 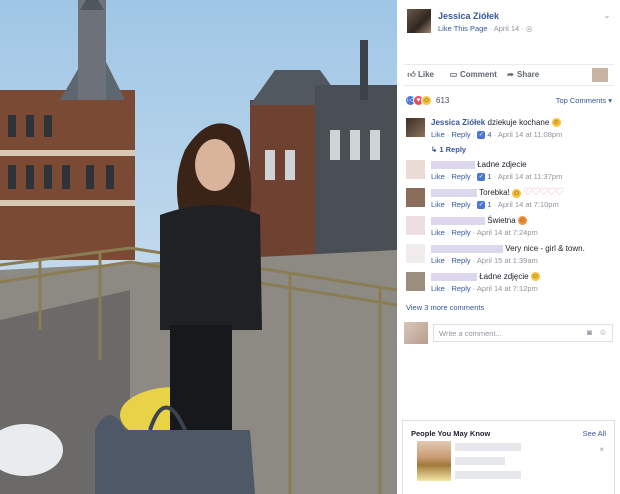 What do you see at coordinates (607, 16) in the screenshot?
I see `chevron-down-icon: ⌄` at bounding box center [607, 16].